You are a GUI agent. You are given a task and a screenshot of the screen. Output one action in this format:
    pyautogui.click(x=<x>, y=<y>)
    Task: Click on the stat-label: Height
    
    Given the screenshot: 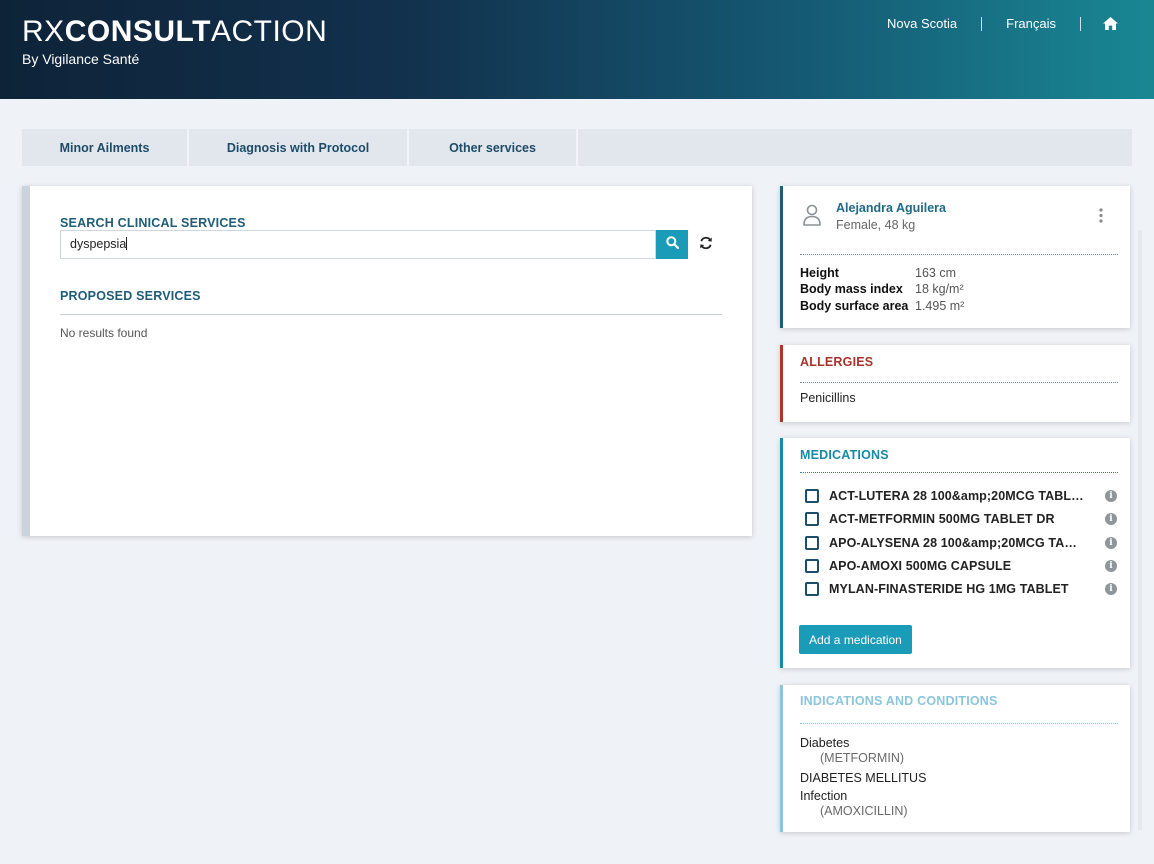 What is the action you would take?
    pyautogui.click(x=819, y=273)
    